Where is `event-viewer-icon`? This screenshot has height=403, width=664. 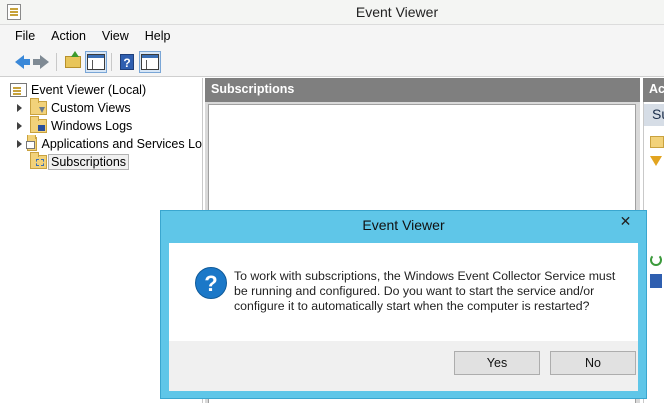 event-viewer-icon is located at coordinates (18, 90).